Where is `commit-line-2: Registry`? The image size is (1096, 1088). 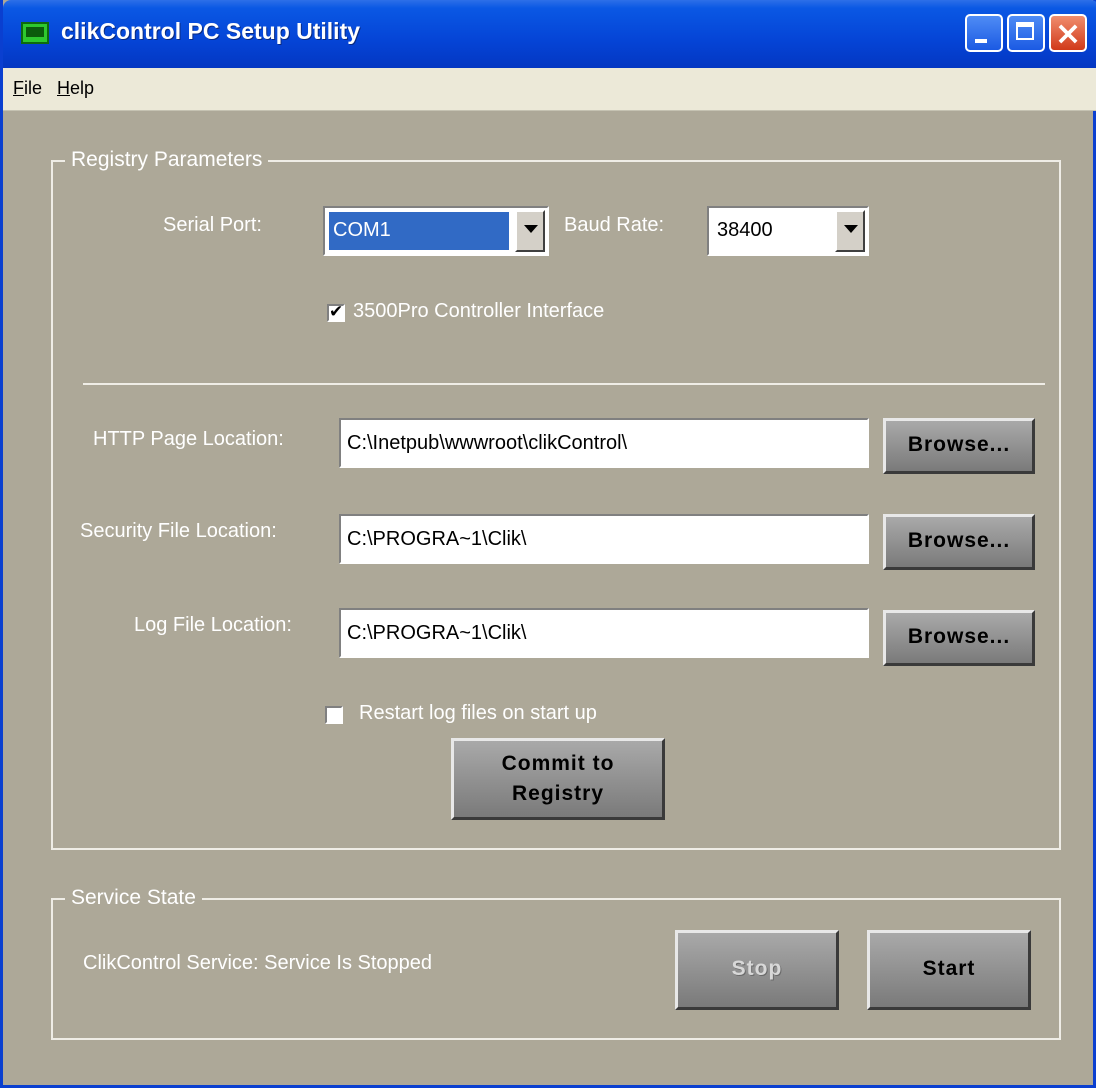 commit-line-2: Registry is located at coordinates (558, 793).